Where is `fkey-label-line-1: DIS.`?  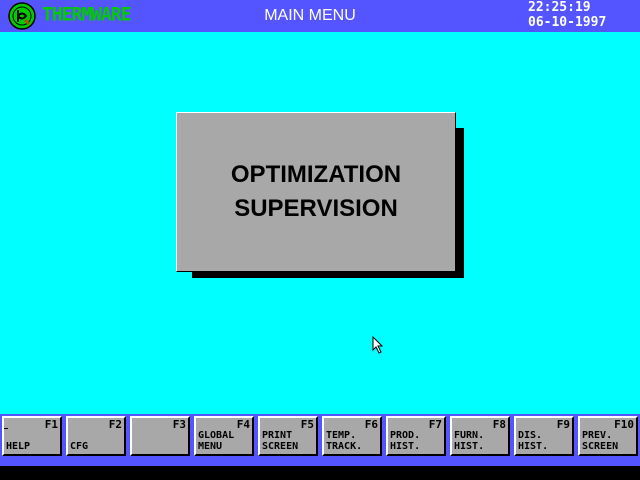 fkey-label-line-1: DIS. is located at coordinates (530, 435).